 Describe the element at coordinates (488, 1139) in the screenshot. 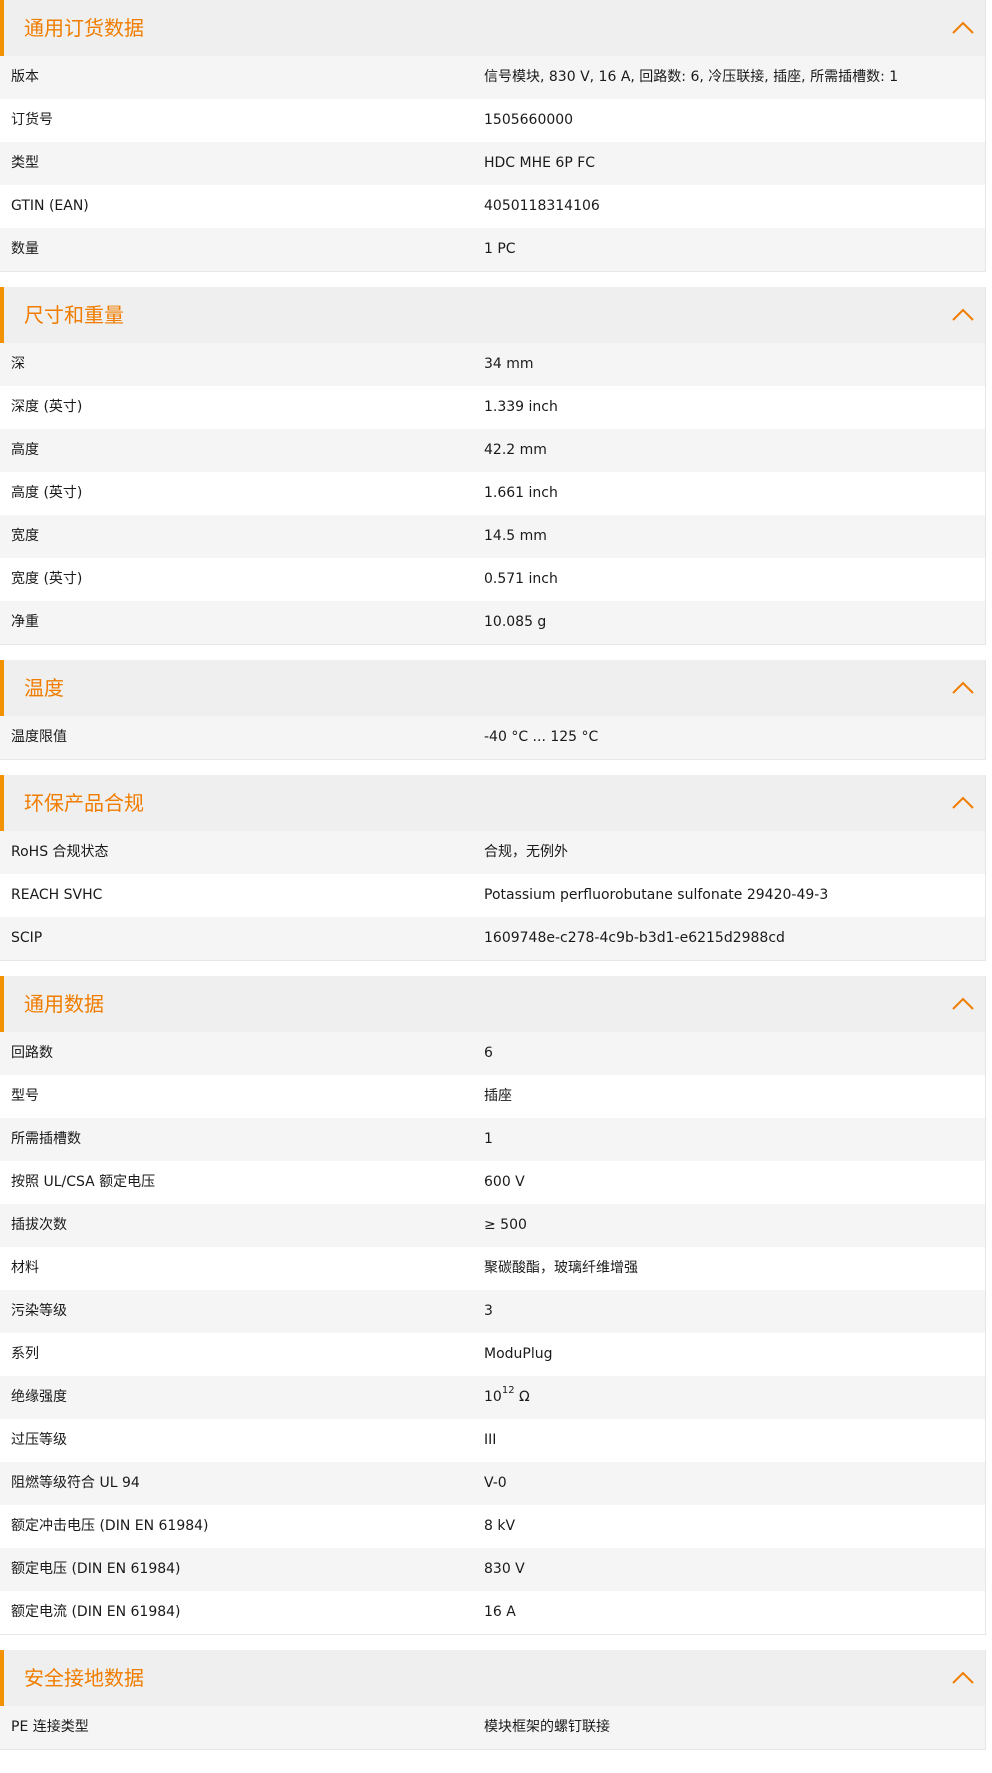

I see `spec-value: 1` at that location.